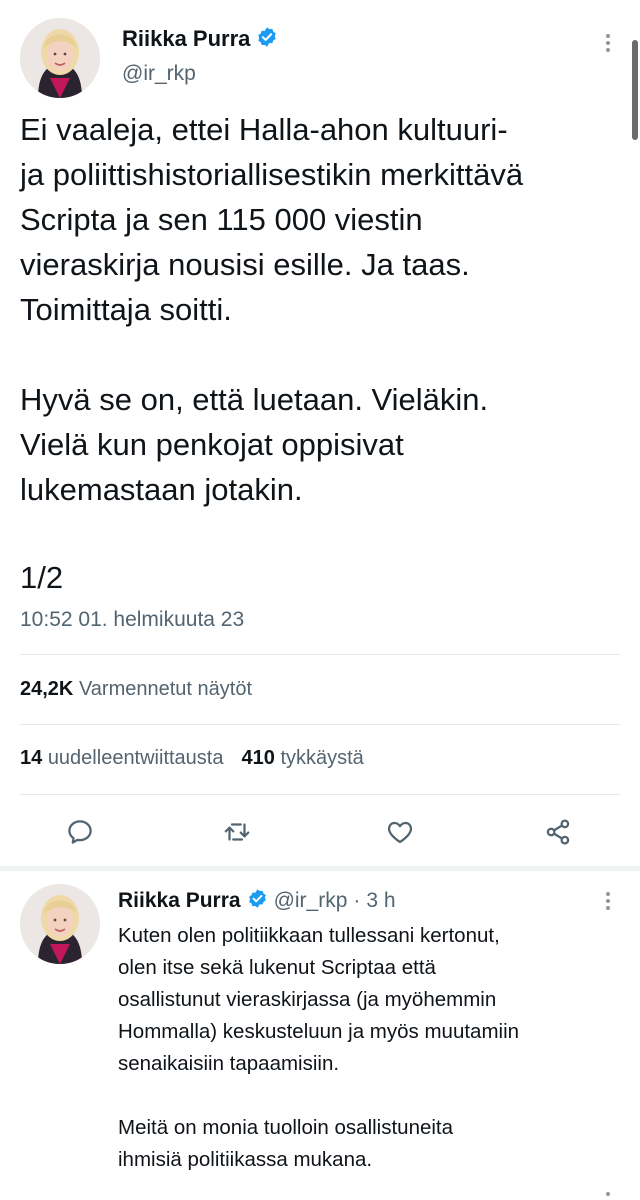 The width and height of the screenshot is (640, 1200). I want to click on reply-author-handle: @ir_rkp, so click(311, 901).